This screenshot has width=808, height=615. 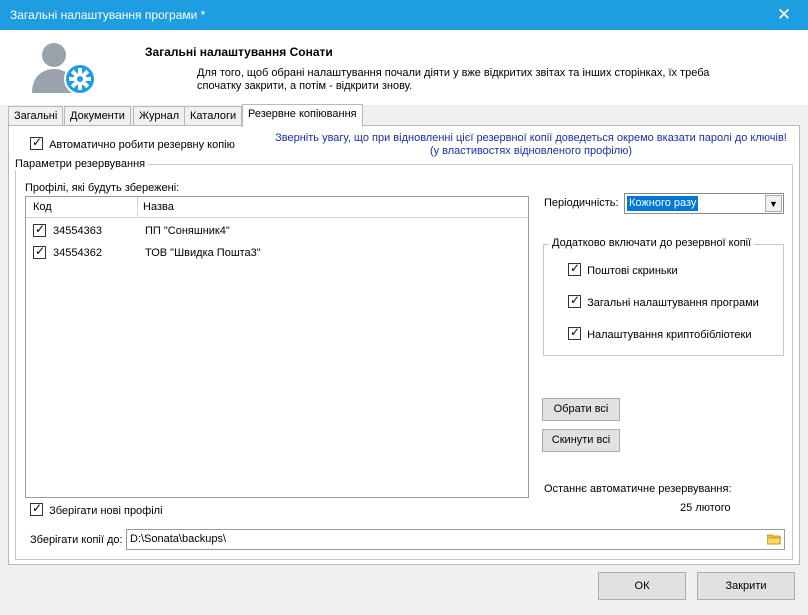 I want to click on last-backup-label: Останнє автоматичне резервування:, so click(x=638, y=489).